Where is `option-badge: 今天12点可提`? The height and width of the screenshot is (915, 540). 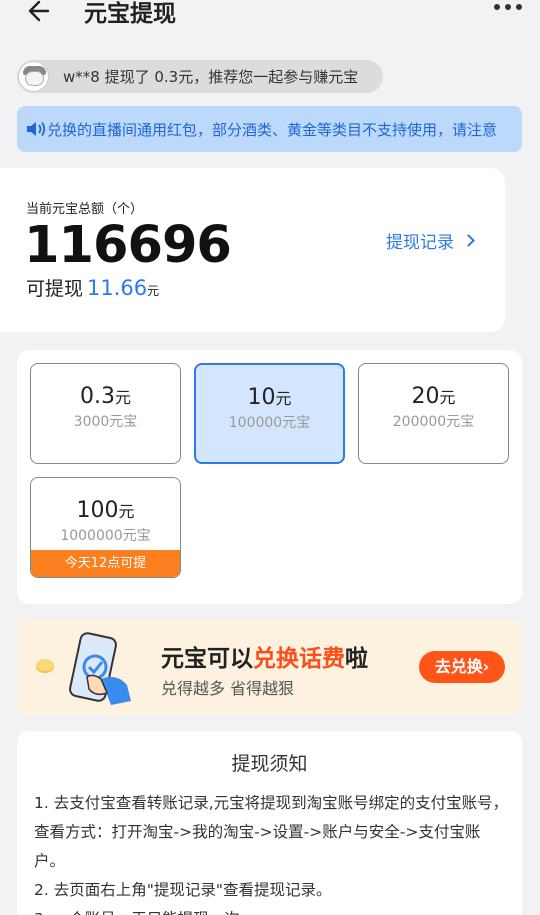
option-badge: 今天12点可提 is located at coordinates (105, 563).